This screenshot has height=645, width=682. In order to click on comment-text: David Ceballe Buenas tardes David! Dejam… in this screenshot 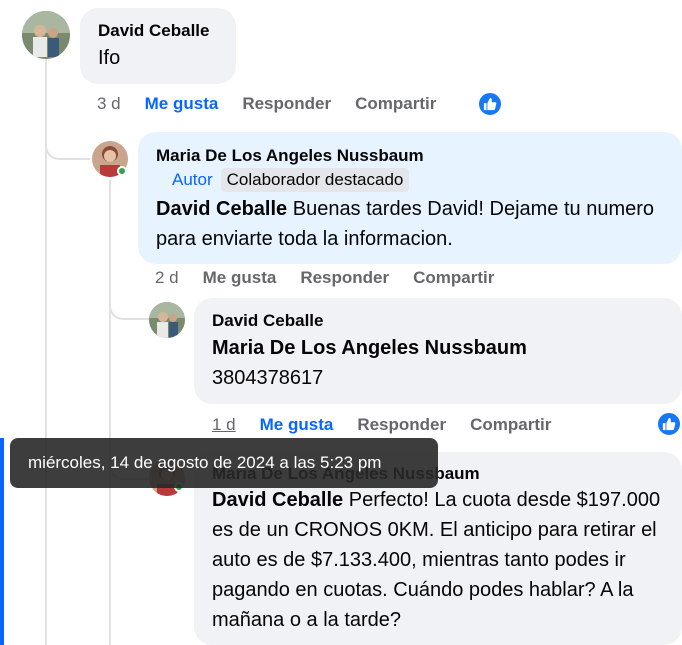, I will do `click(410, 224)`.